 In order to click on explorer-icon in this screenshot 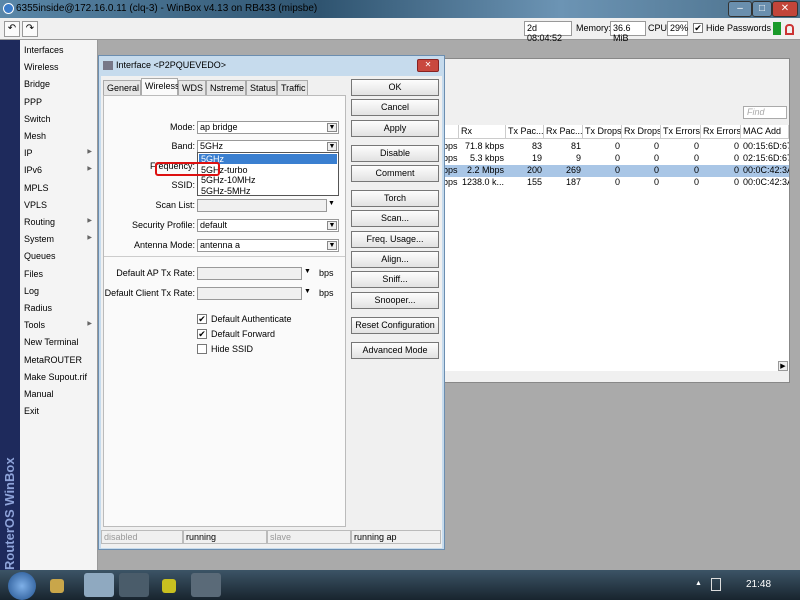, I will do `click(57, 586)`.